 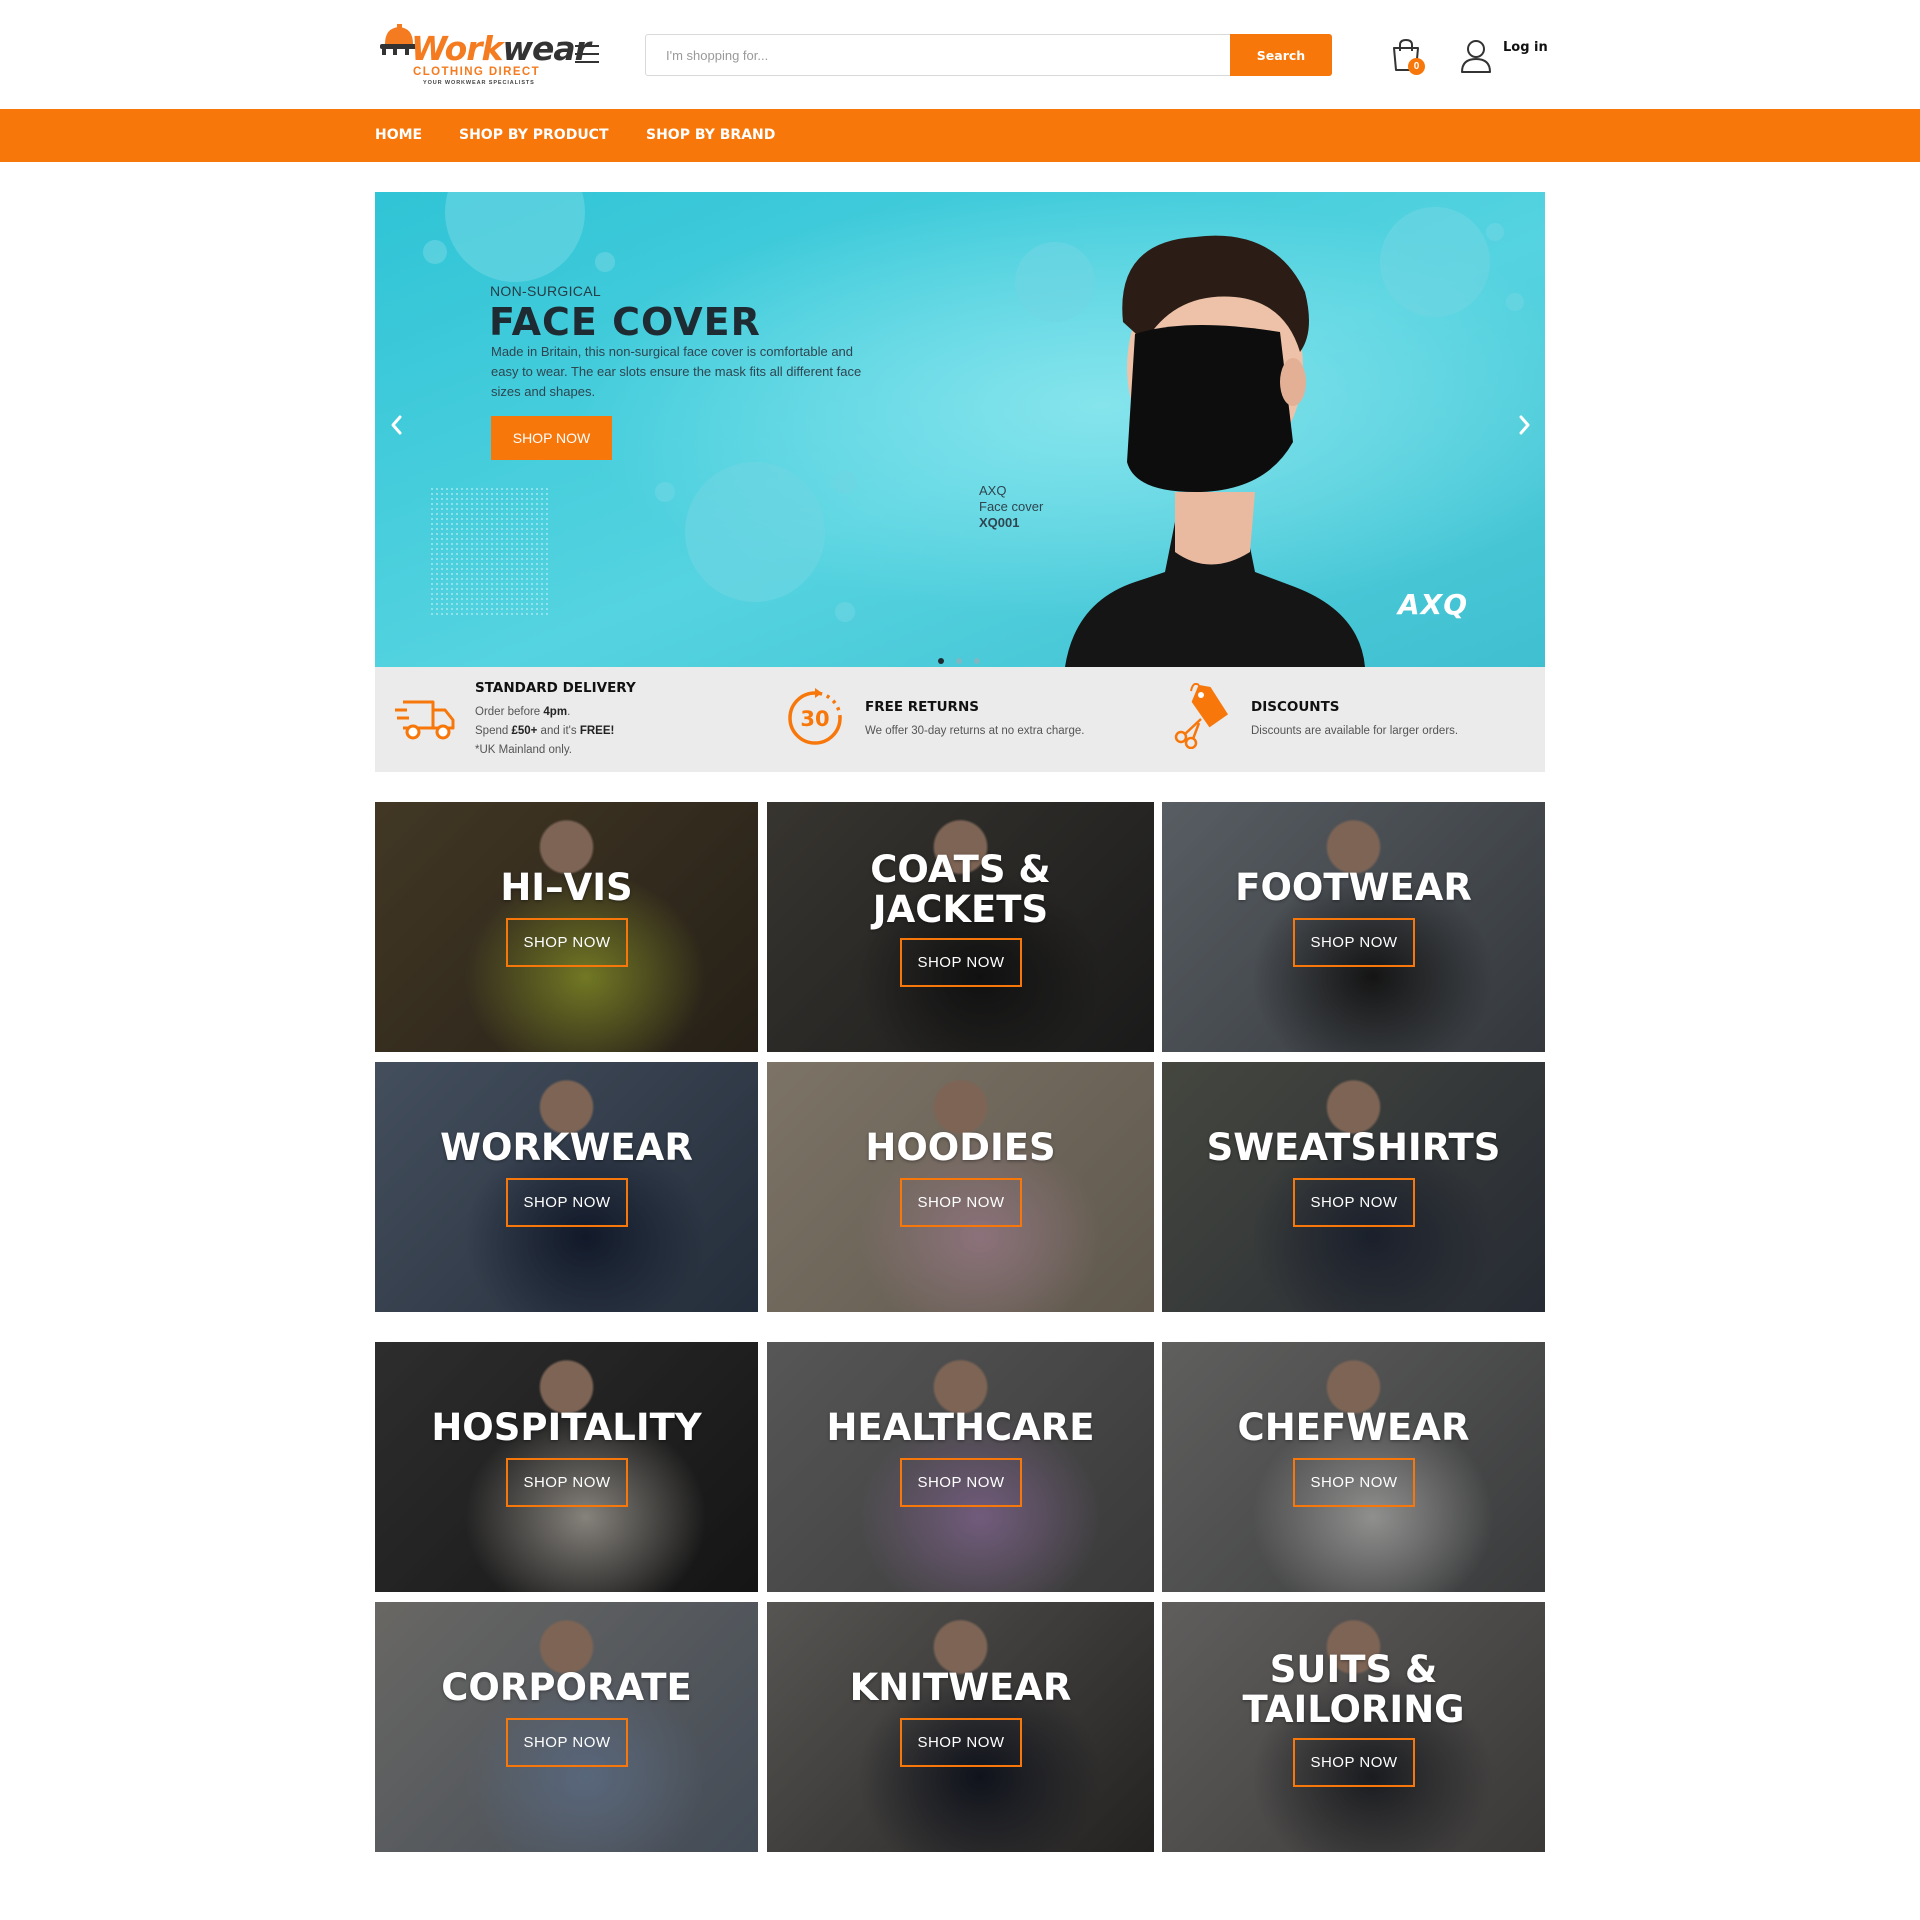 I want to click on login-link: Log in, so click(x=1525, y=47).